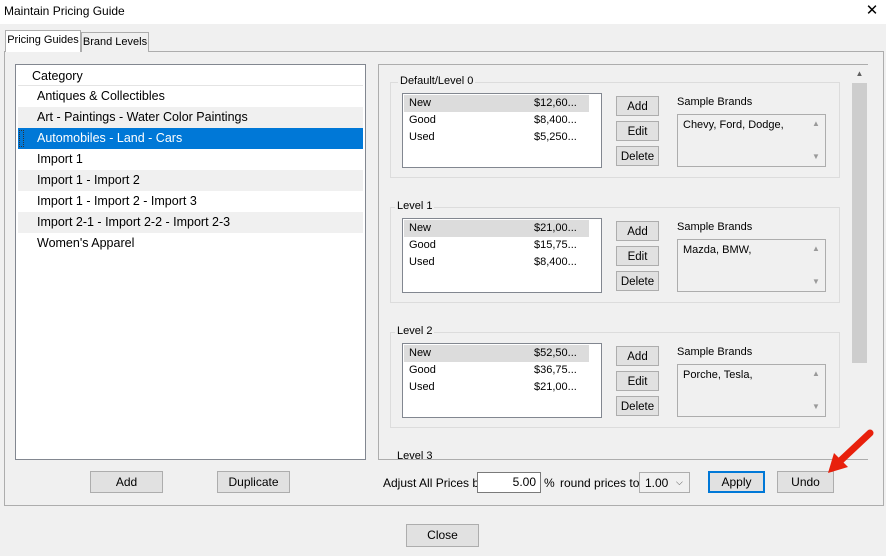 The width and height of the screenshot is (886, 556). What do you see at coordinates (126, 482) in the screenshot?
I see `add-category-button: Add` at bounding box center [126, 482].